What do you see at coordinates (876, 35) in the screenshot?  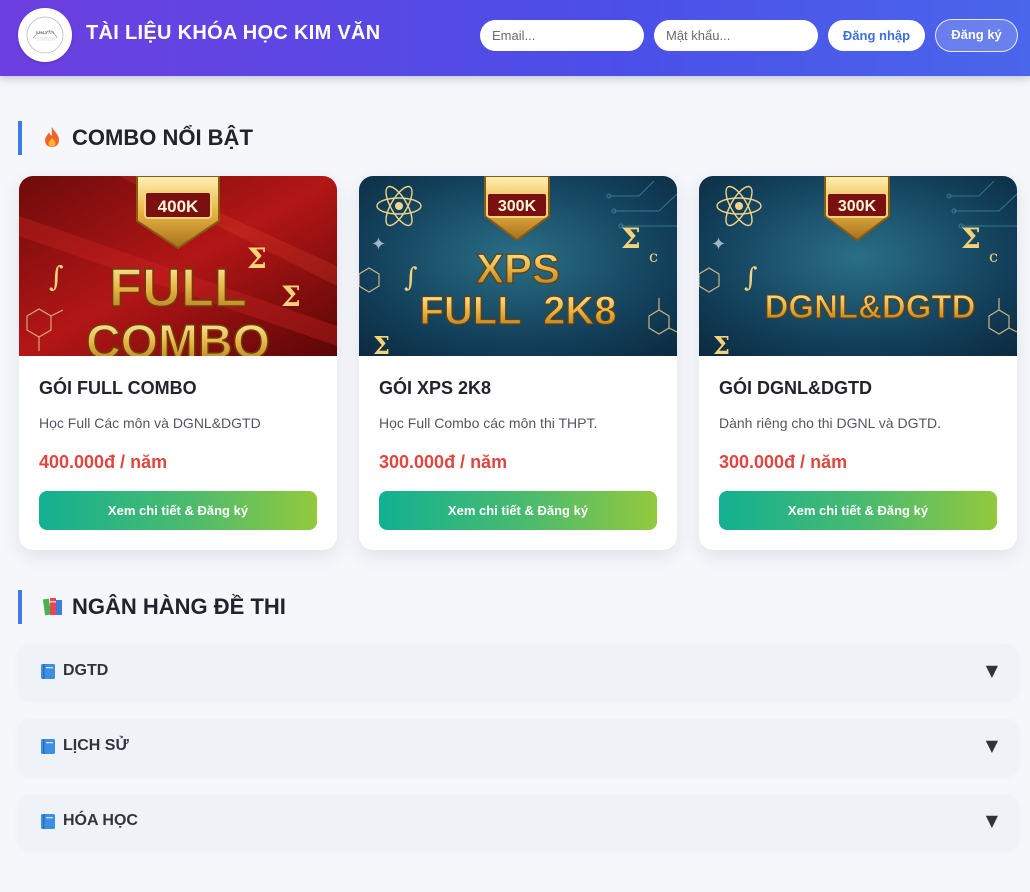 I see `login-button: Đăng nhập` at bounding box center [876, 35].